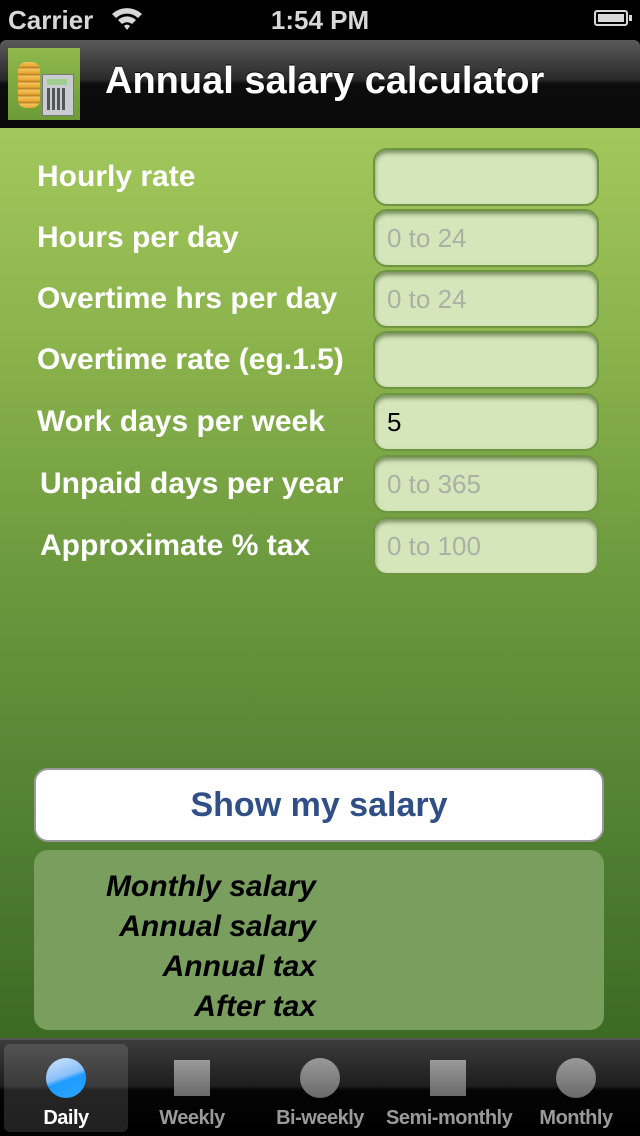  I want to click on work-days-label: Work days per week, so click(181, 421).